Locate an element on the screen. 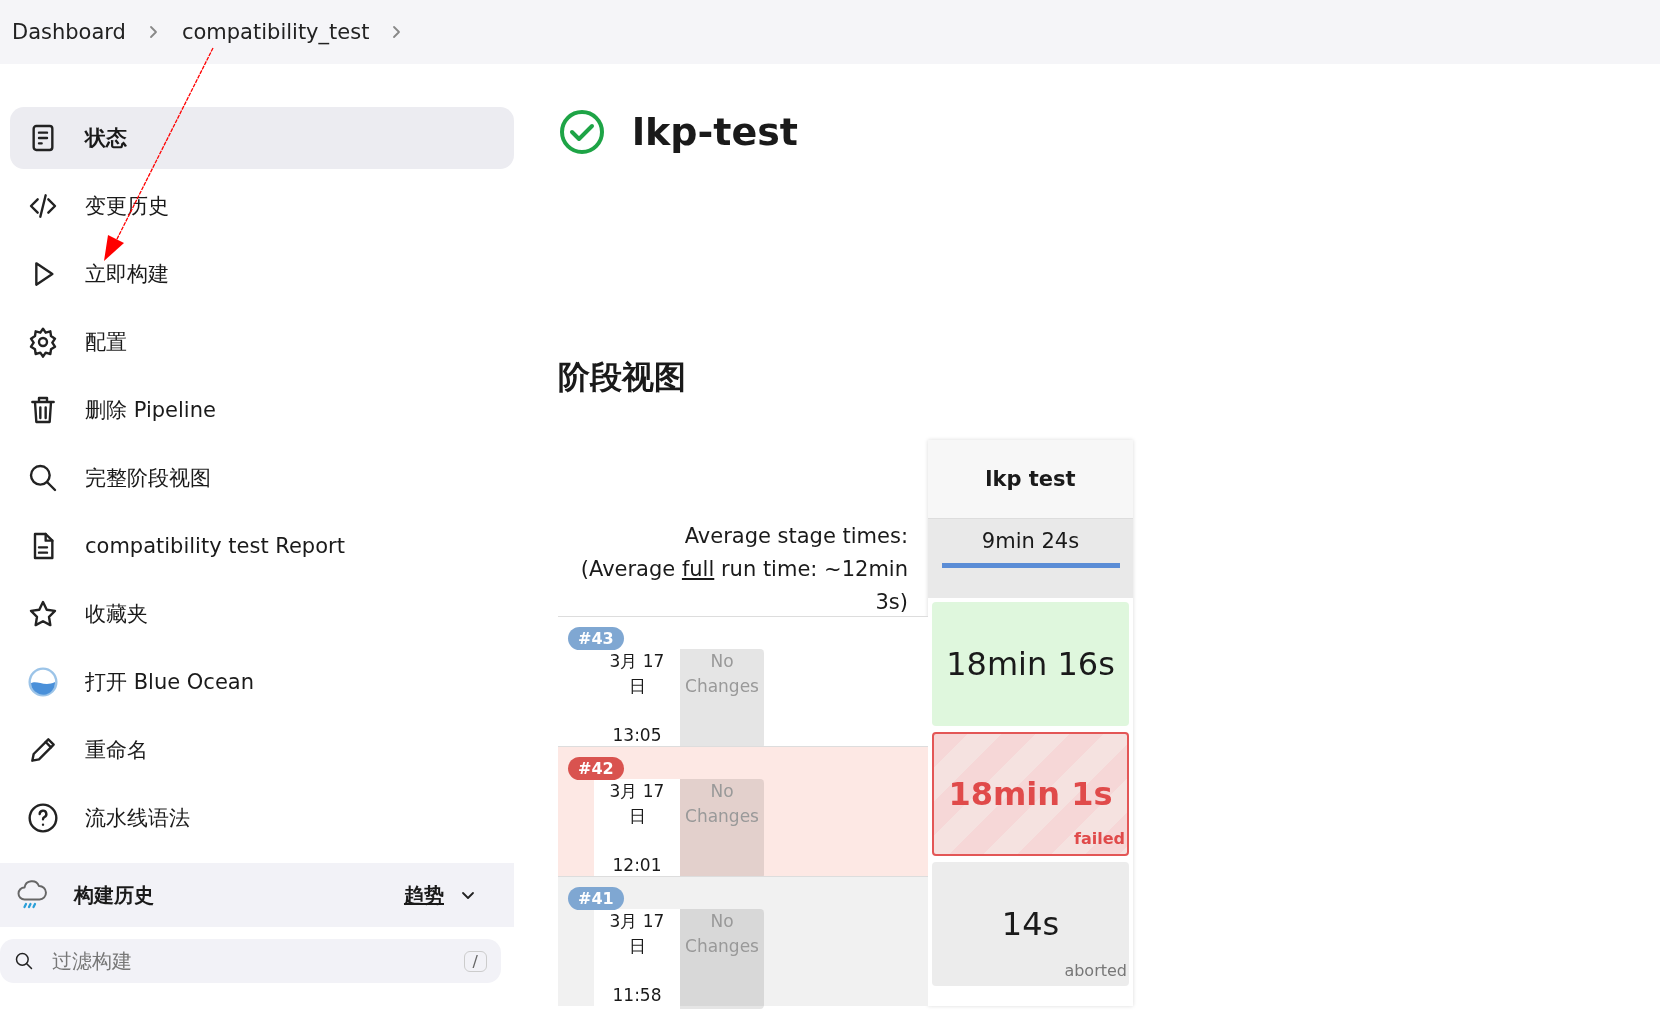 The image size is (1660, 1019). job-title: lkp-test is located at coordinates (715, 132).